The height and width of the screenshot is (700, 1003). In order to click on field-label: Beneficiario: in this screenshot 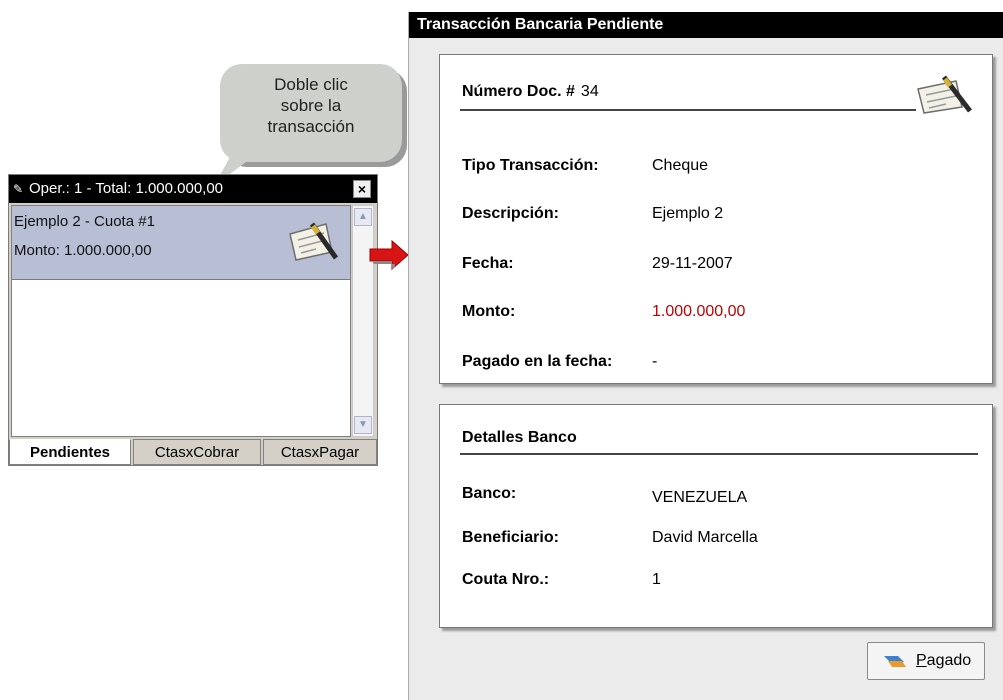, I will do `click(510, 537)`.